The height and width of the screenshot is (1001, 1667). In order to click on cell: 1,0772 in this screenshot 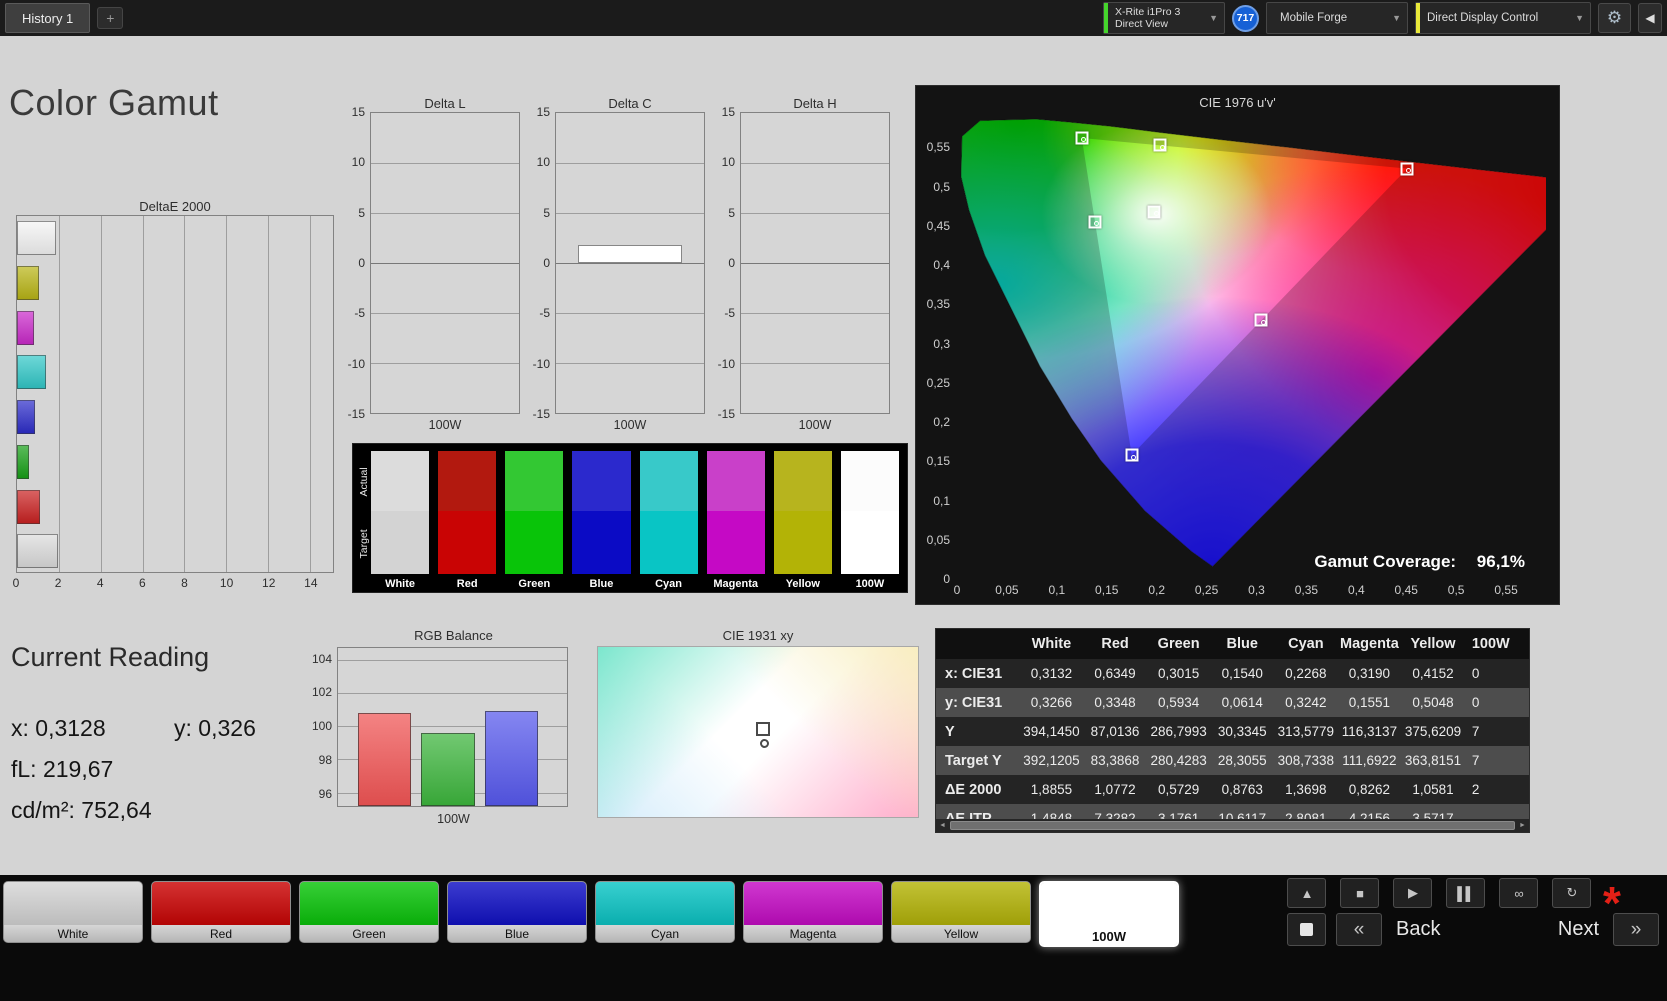, I will do `click(1115, 789)`.